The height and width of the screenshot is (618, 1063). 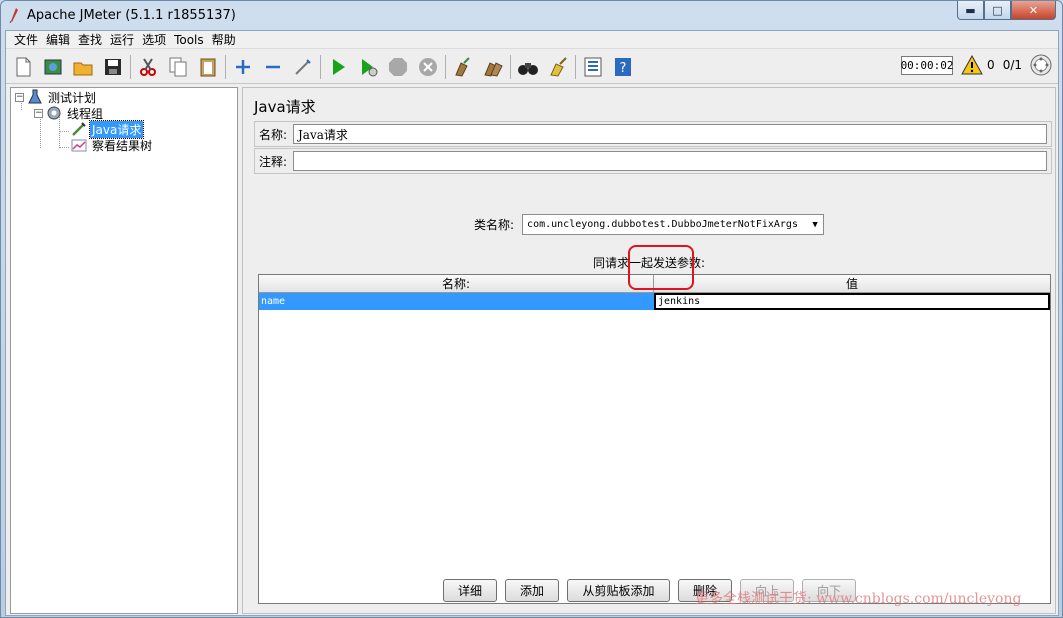 I want to click on open-folder-icon, so click(x=83, y=68).